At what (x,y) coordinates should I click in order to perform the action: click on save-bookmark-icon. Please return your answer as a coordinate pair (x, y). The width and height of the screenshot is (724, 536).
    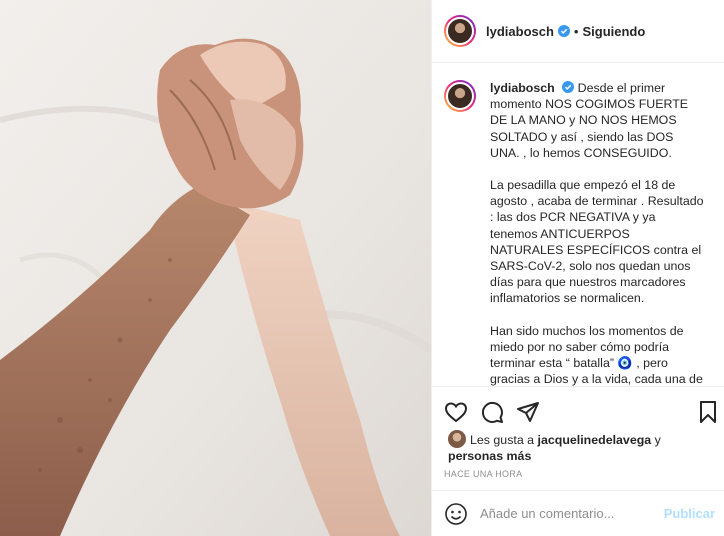
    Looking at the image, I should click on (708, 412).